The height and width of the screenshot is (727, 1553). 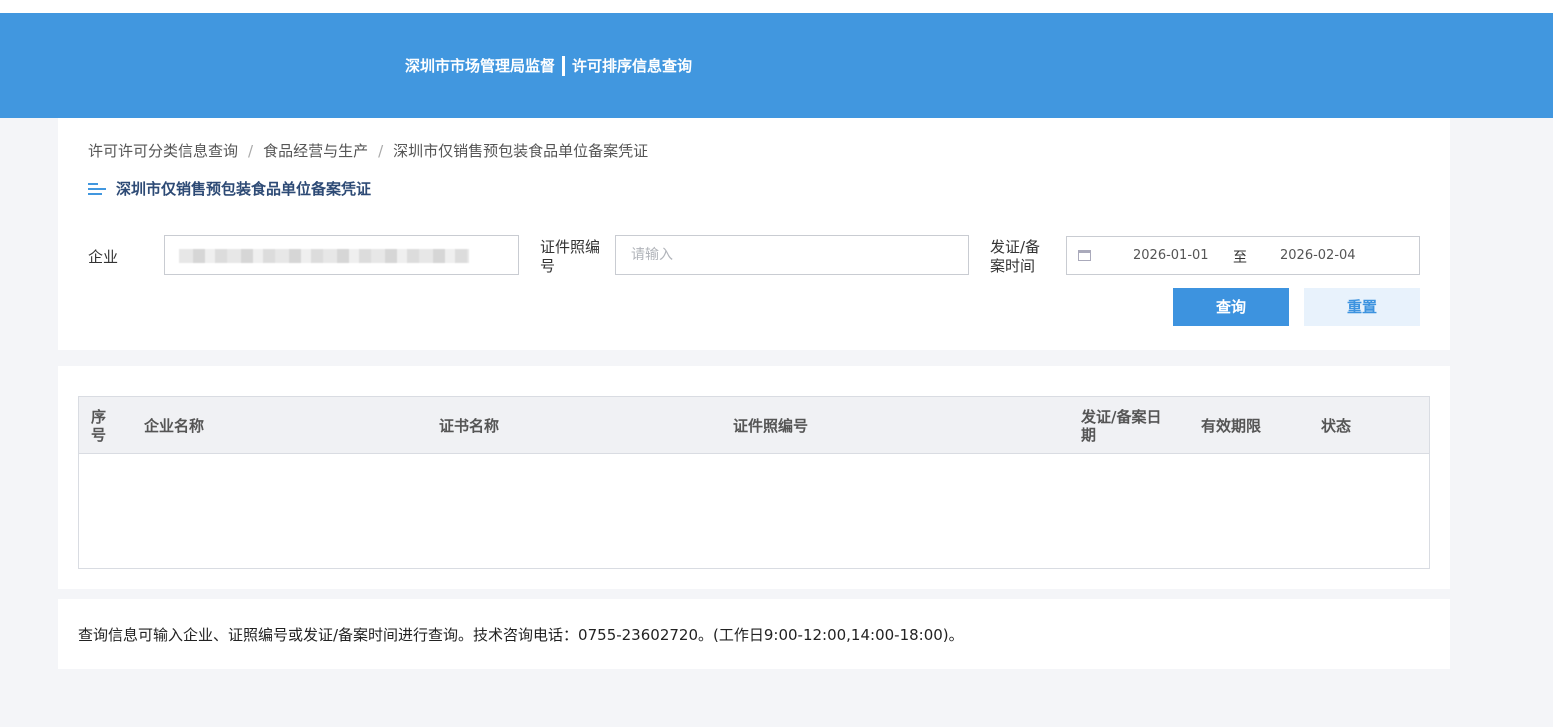 What do you see at coordinates (652, 255) in the screenshot?
I see `license-no-placeholder: 请输入` at bounding box center [652, 255].